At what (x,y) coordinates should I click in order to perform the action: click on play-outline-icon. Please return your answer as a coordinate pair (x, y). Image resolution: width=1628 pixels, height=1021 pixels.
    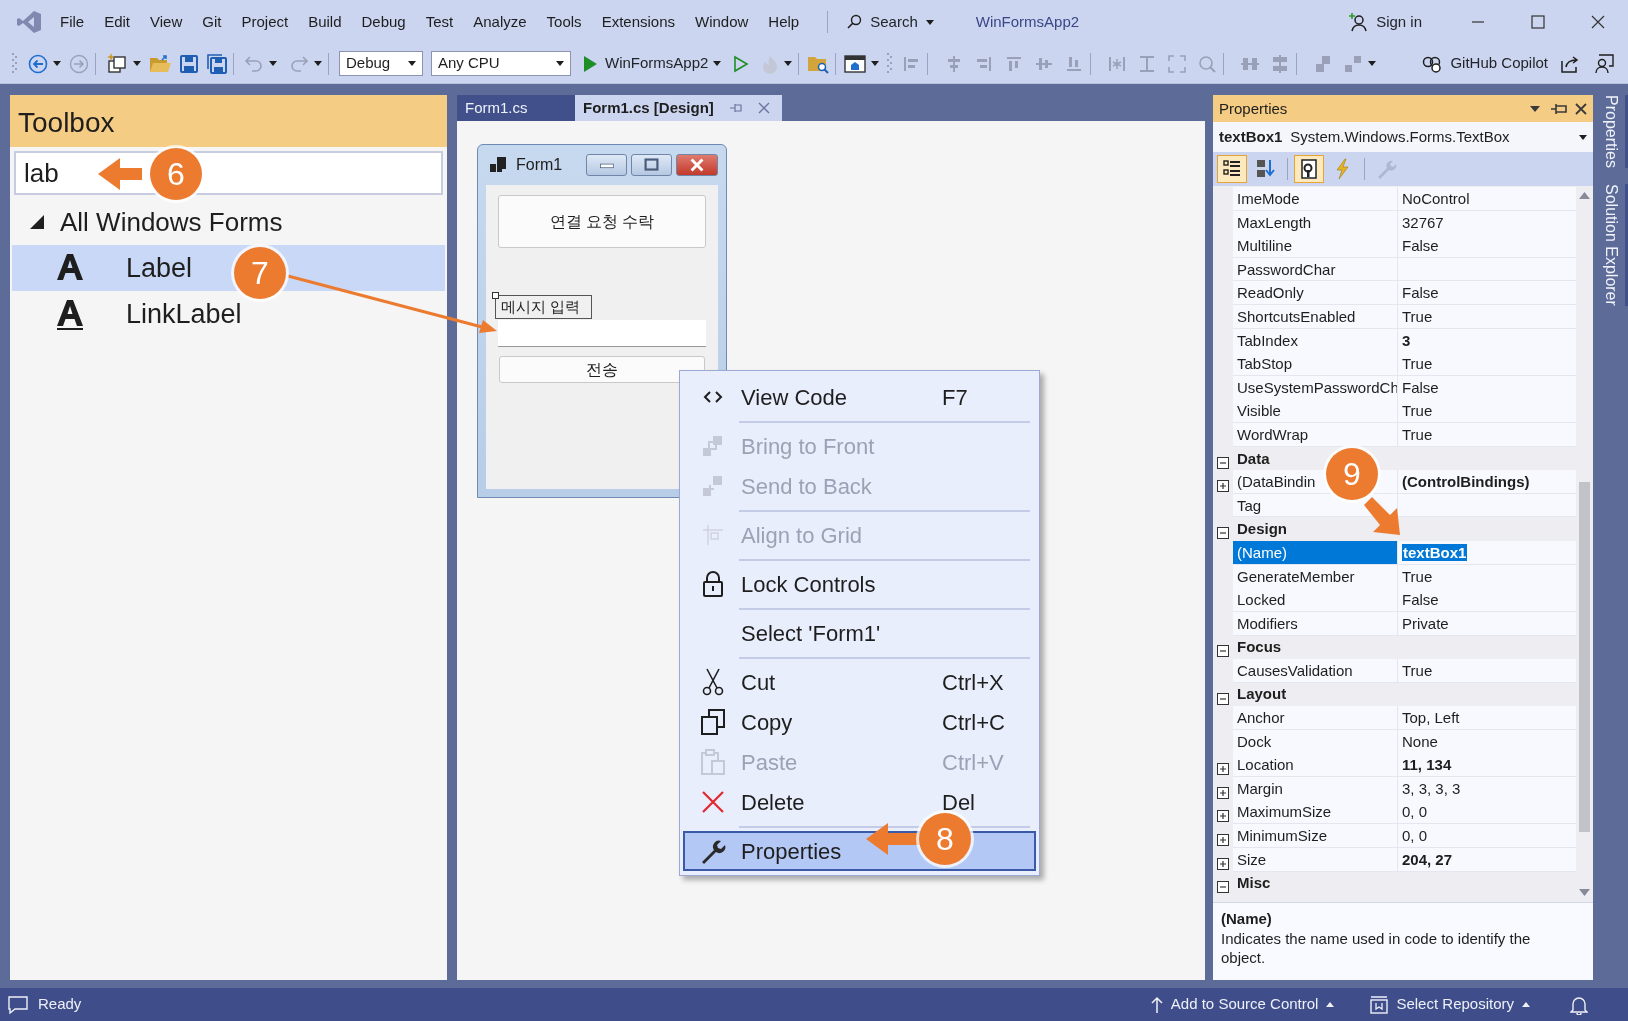
    Looking at the image, I should click on (741, 63).